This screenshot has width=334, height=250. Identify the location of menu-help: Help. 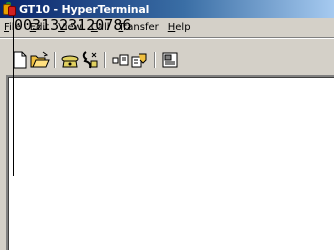
(180, 27).